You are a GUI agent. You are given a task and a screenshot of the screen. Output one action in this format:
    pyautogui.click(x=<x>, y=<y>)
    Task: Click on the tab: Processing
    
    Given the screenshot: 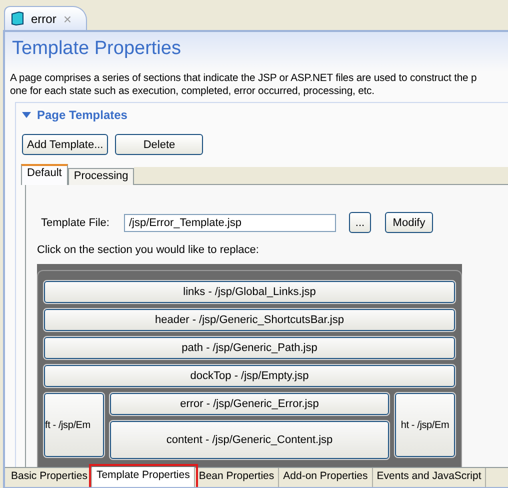 What is the action you would take?
    pyautogui.click(x=101, y=176)
    